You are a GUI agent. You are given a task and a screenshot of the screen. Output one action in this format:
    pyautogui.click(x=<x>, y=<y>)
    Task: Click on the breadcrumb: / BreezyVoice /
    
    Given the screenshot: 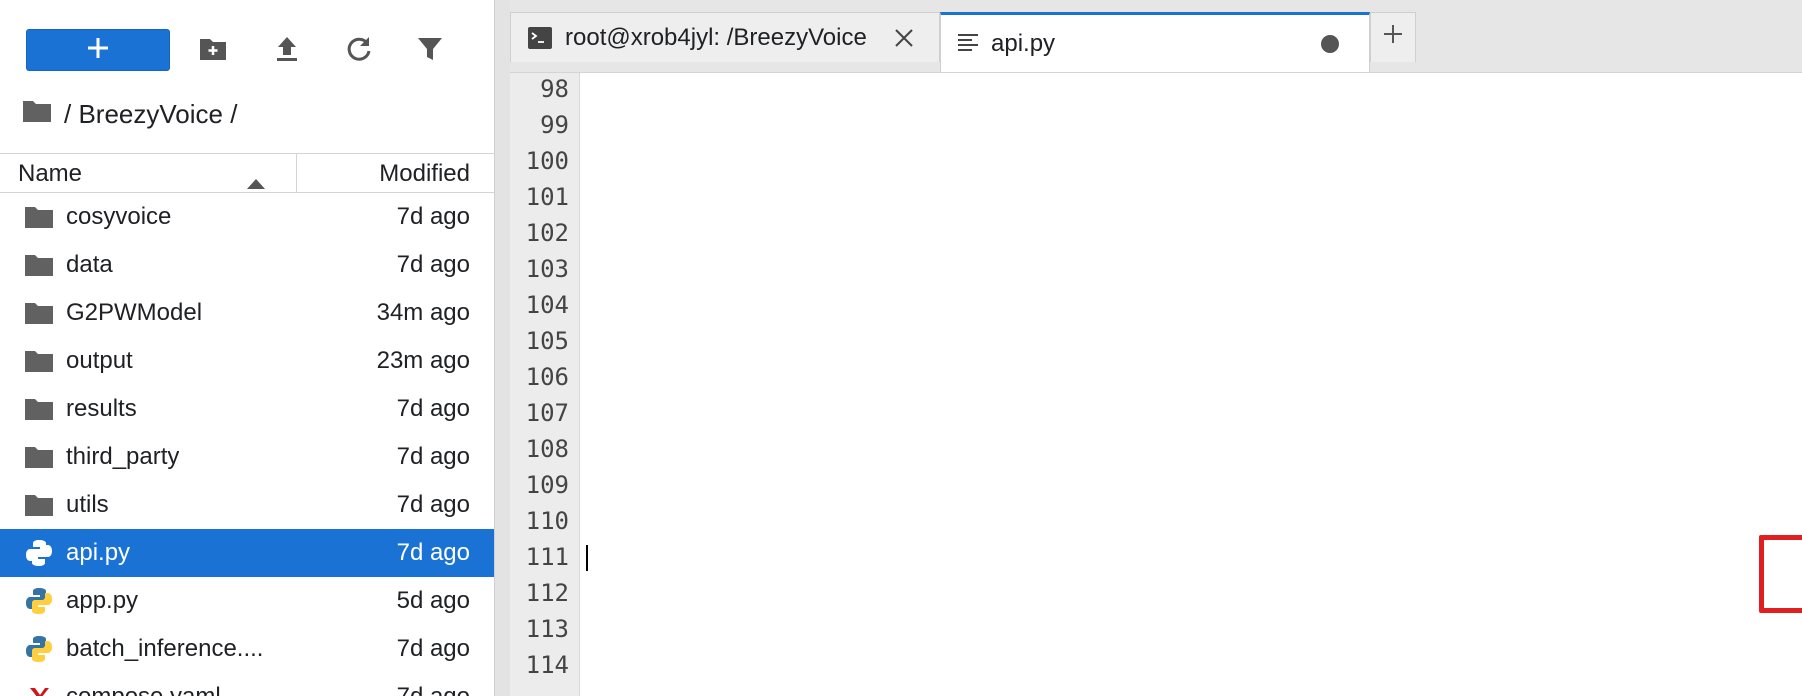 What is the action you would take?
    pyautogui.click(x=129, y=114)
    